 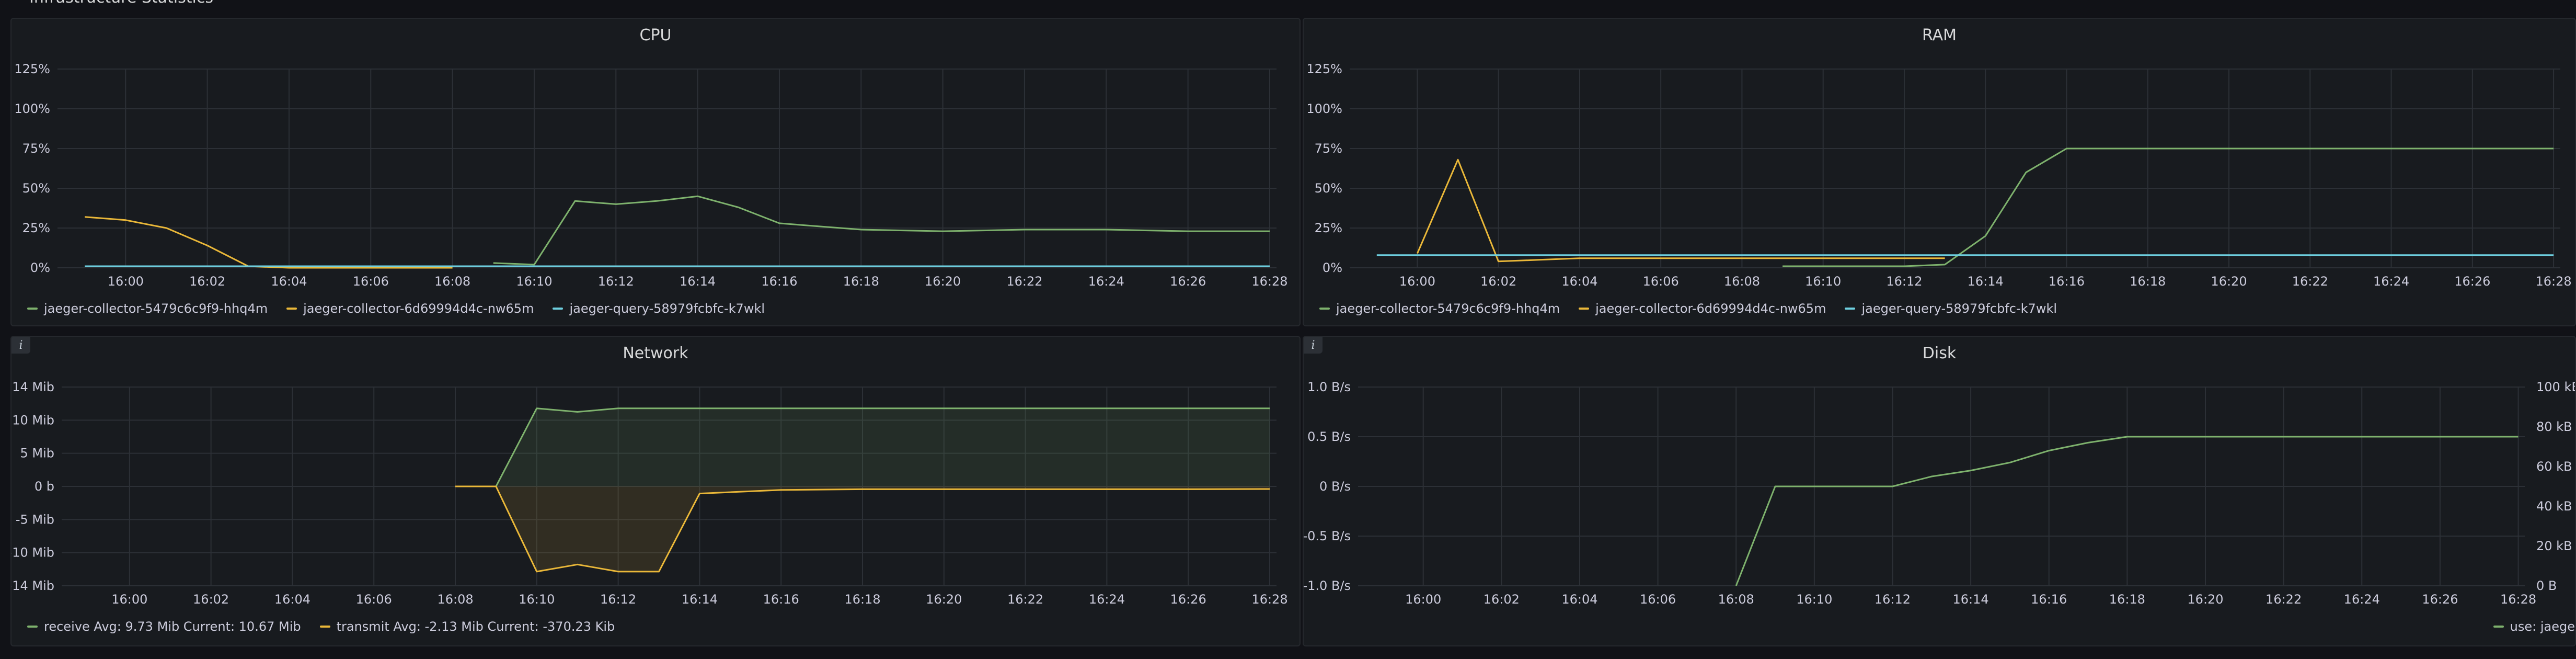 What do you see at coordinates (2542, 627) in the screenshot?
I see `legend-label: use: jaege` at bounding box center [2542, 627].